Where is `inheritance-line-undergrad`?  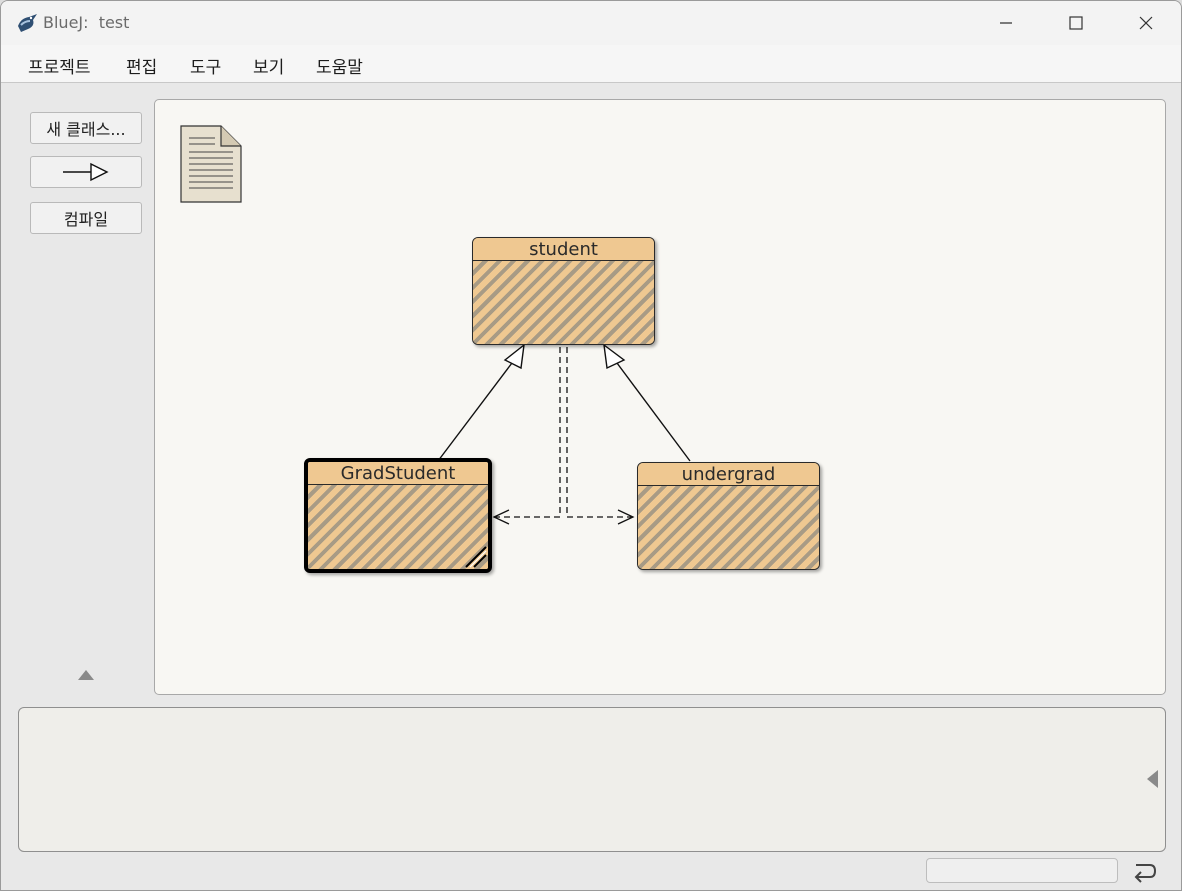 inheritance-line-undergrad is located at coordinates (652, 410).